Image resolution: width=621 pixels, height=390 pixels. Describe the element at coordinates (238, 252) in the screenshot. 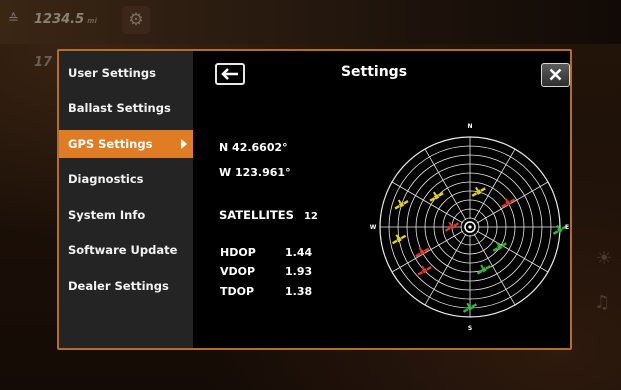

I see `hdop-label: HDOP` at that location.